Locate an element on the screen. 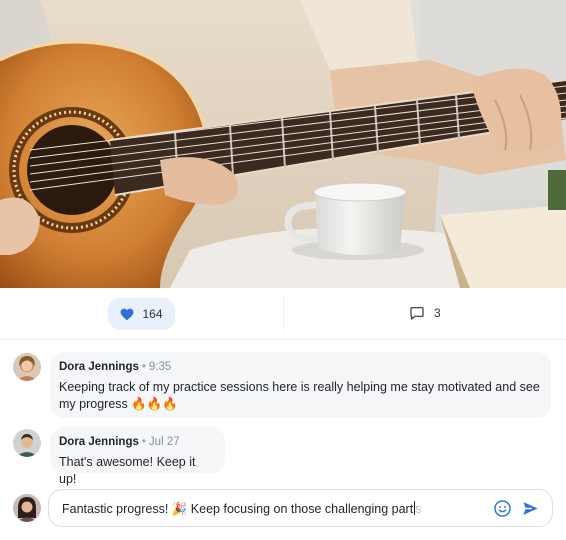 The image size is (566, 540). comments-button: 3 is located at coordinates (425, 313).